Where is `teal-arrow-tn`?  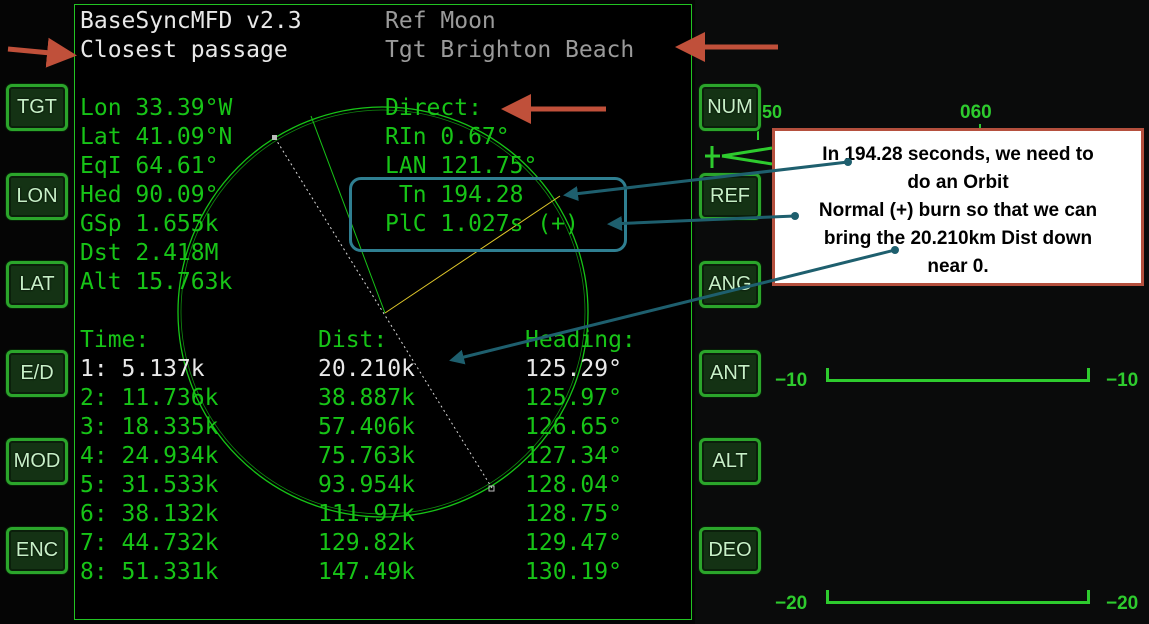 teal-arrow-tn is located at coordinates (706, 181).